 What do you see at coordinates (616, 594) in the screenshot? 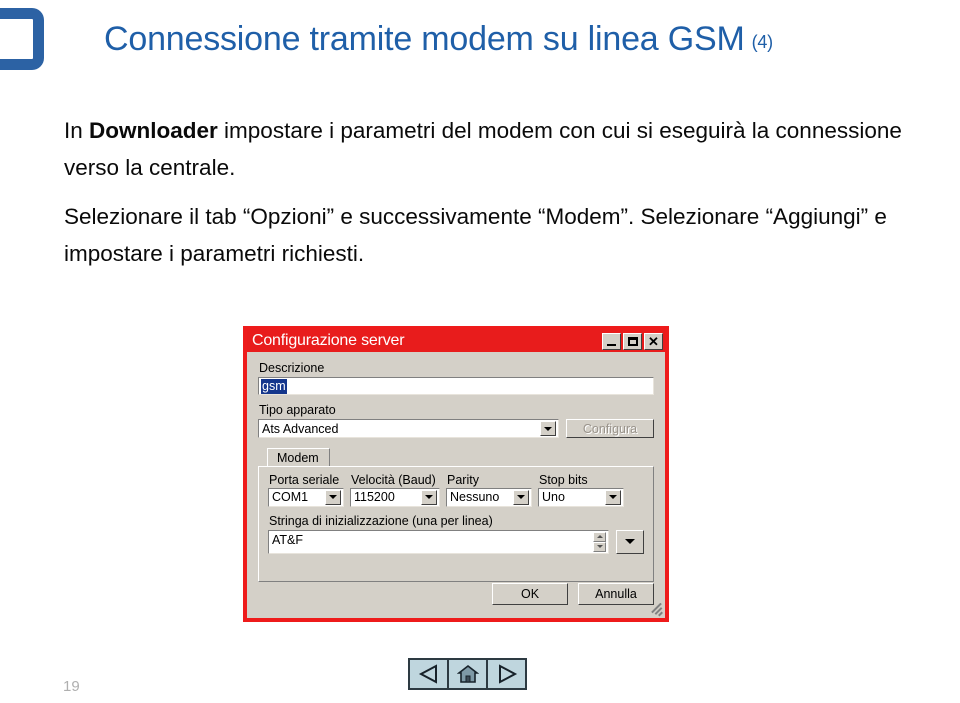
I see `cancel-button: Annulla` at bounding box center [616, 594].